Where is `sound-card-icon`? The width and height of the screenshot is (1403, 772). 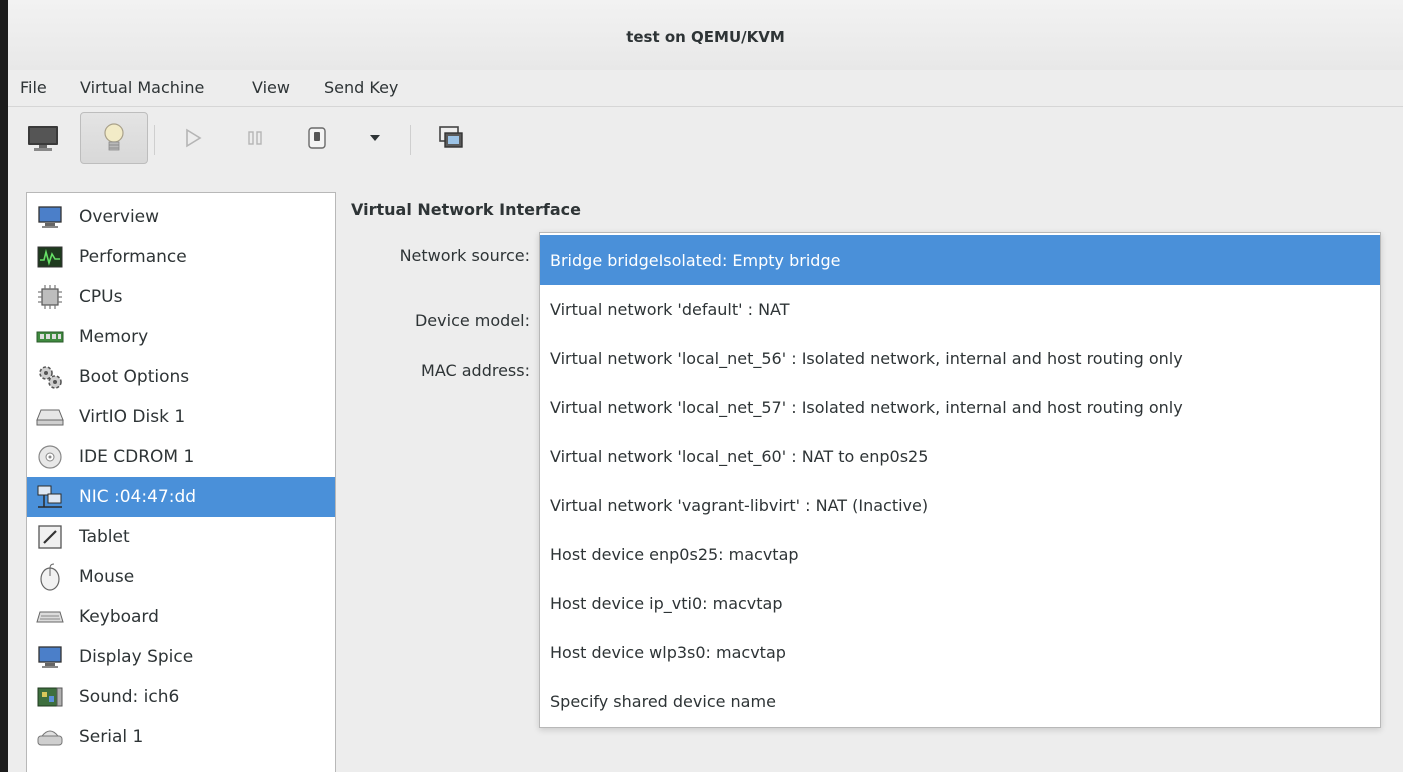 sound-card-icon is located at coordinates (50, 697).